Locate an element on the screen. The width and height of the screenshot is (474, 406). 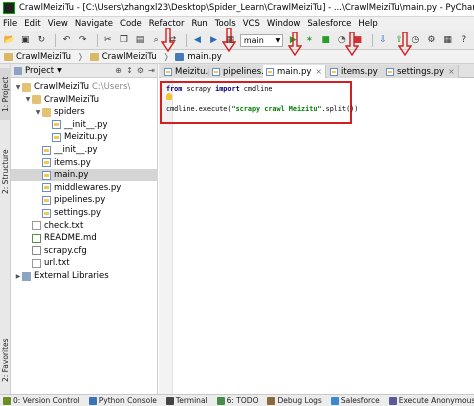
menu-salesforce: Salesforce is located at coordinates (329, 24).